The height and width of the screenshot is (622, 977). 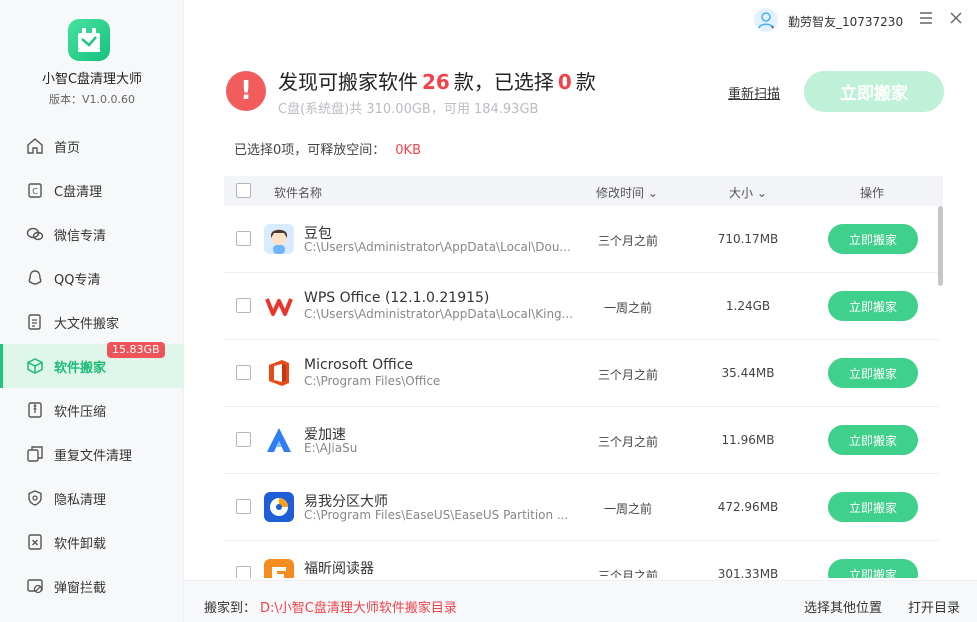 I want to click on wps-icon, so click(x=279, y=306).